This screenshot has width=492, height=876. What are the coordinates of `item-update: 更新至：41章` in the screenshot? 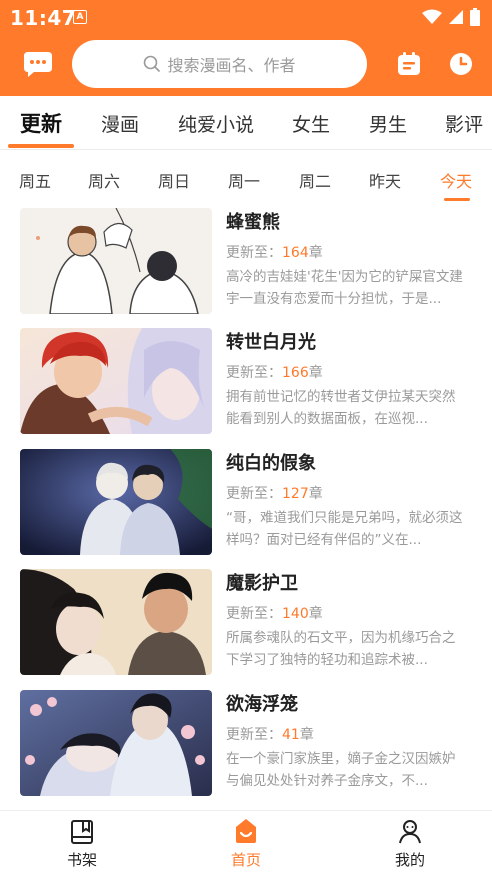 It's located at (270, 735).